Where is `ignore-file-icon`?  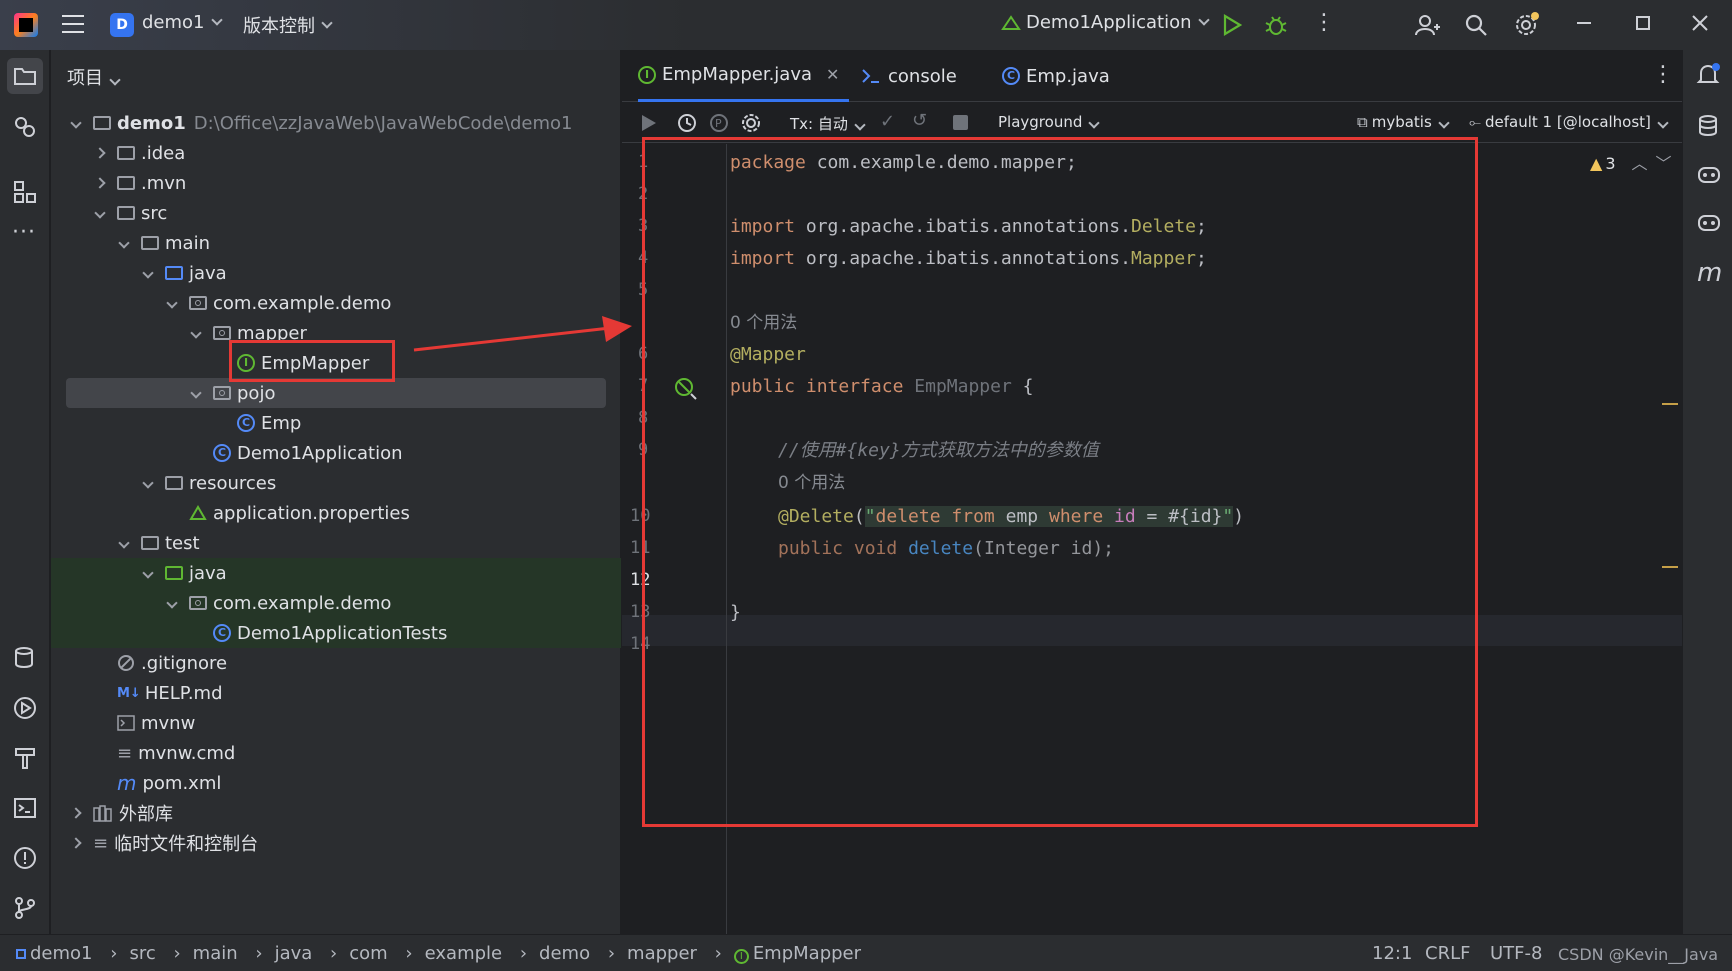 ignore-file-icon is located at coordinates (126, 663).